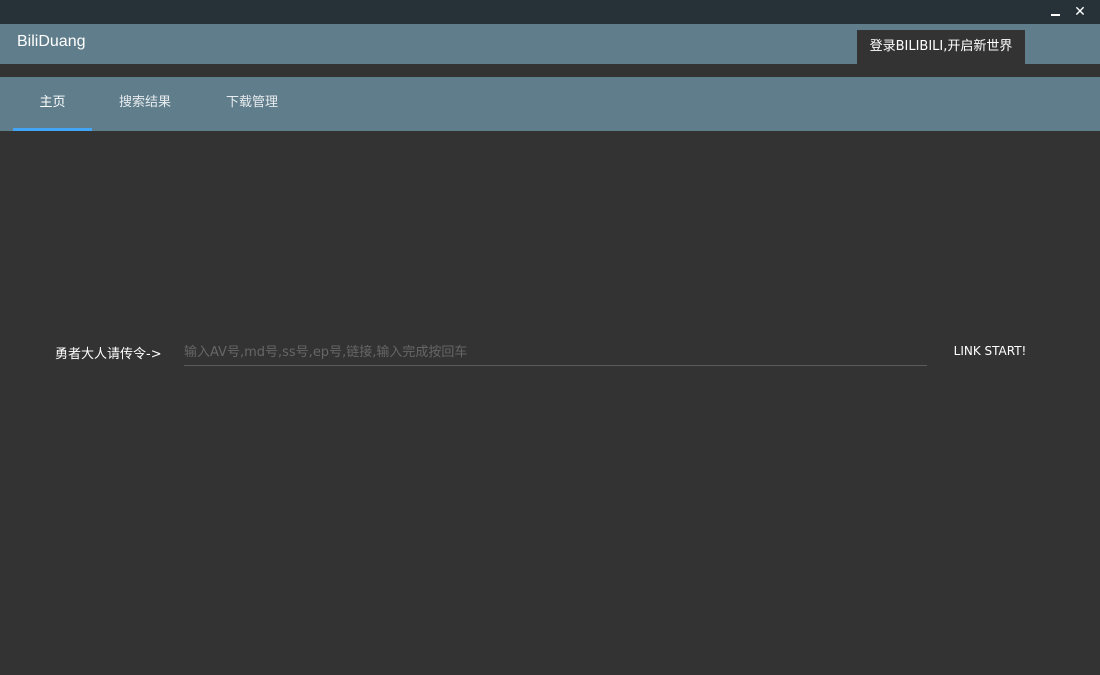 This screenshot has width=1100, height=675. I want to click on close-icon: ✕, so click(1080, 12).